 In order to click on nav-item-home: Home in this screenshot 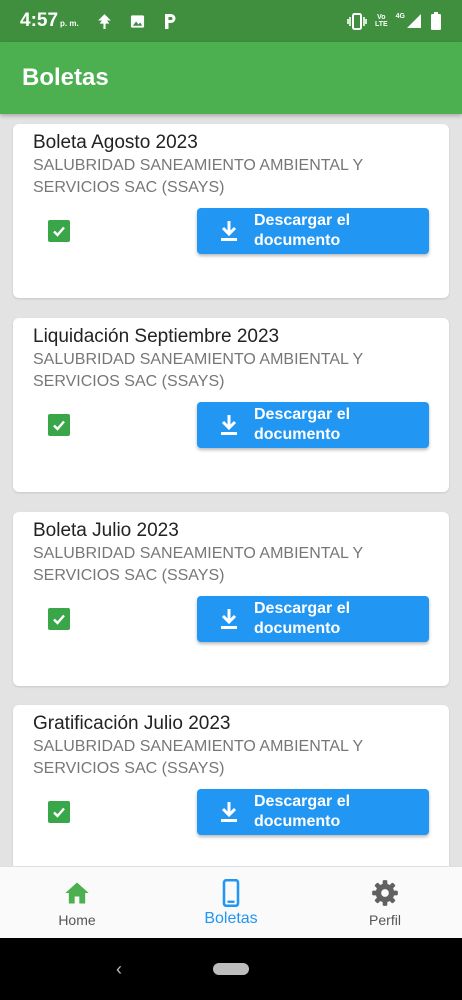, I will do `click(77, 903)`.